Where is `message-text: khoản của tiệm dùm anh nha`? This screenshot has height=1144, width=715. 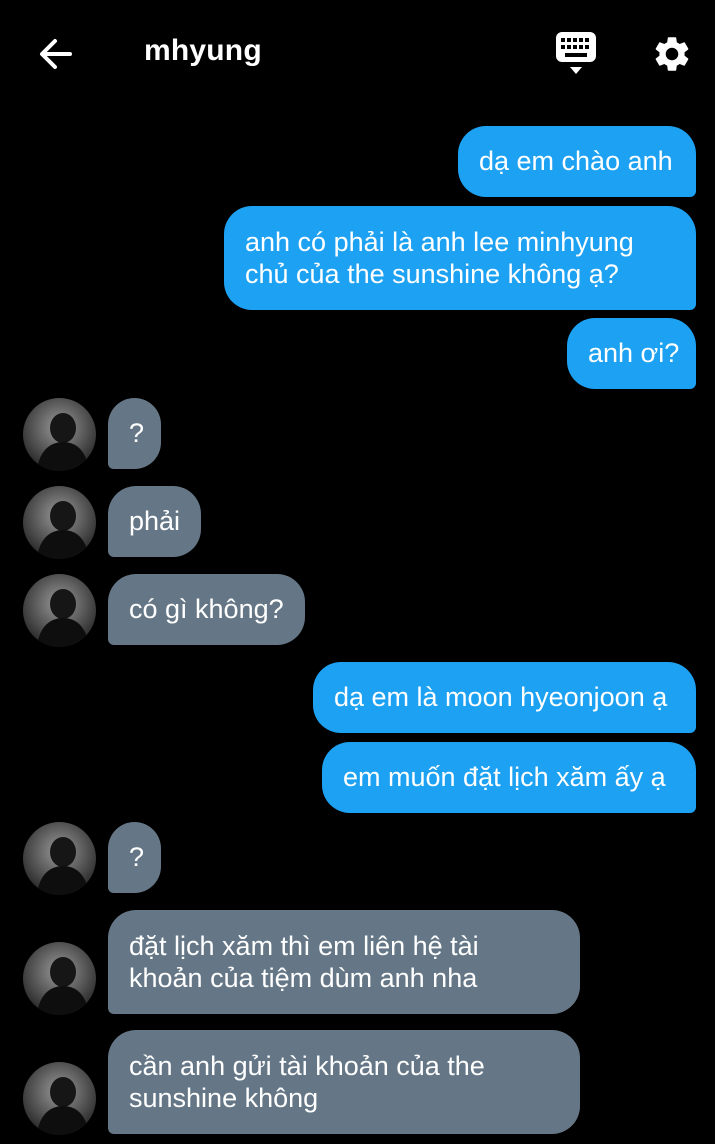
message-text: khoản của tiệm dùm anh nha is located at coordinates (303, 978).